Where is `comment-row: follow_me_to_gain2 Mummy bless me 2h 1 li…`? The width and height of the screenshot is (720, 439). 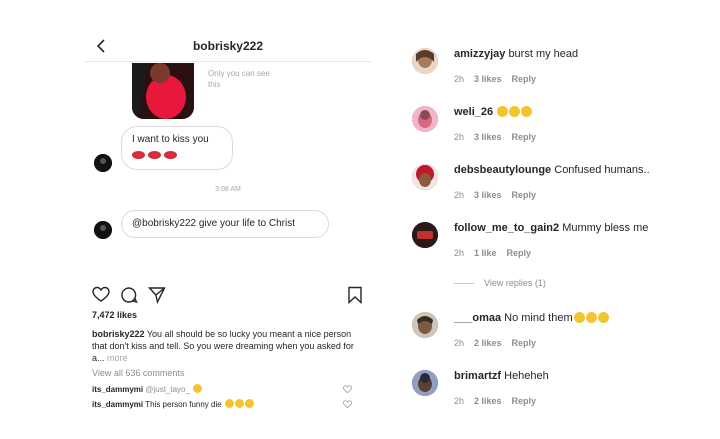
comment-row: follow_me_to_gain2 Mummy bless me 2h 1 li… is located at coordinates (536, 242).